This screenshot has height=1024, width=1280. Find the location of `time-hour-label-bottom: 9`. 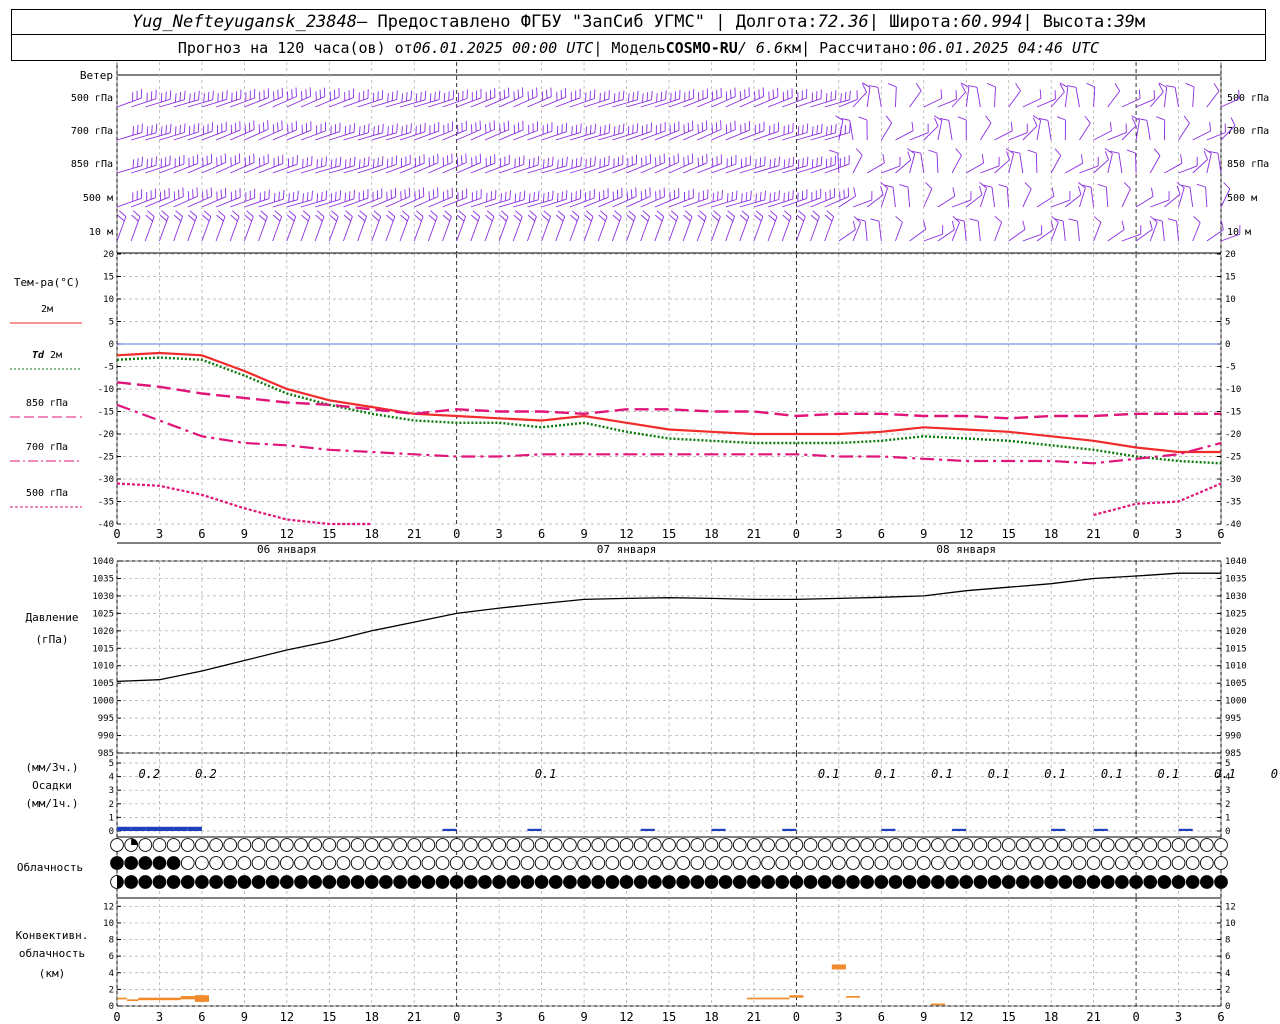

time-hour-label-bottom: 9 is located at coordinates (923, 1017).